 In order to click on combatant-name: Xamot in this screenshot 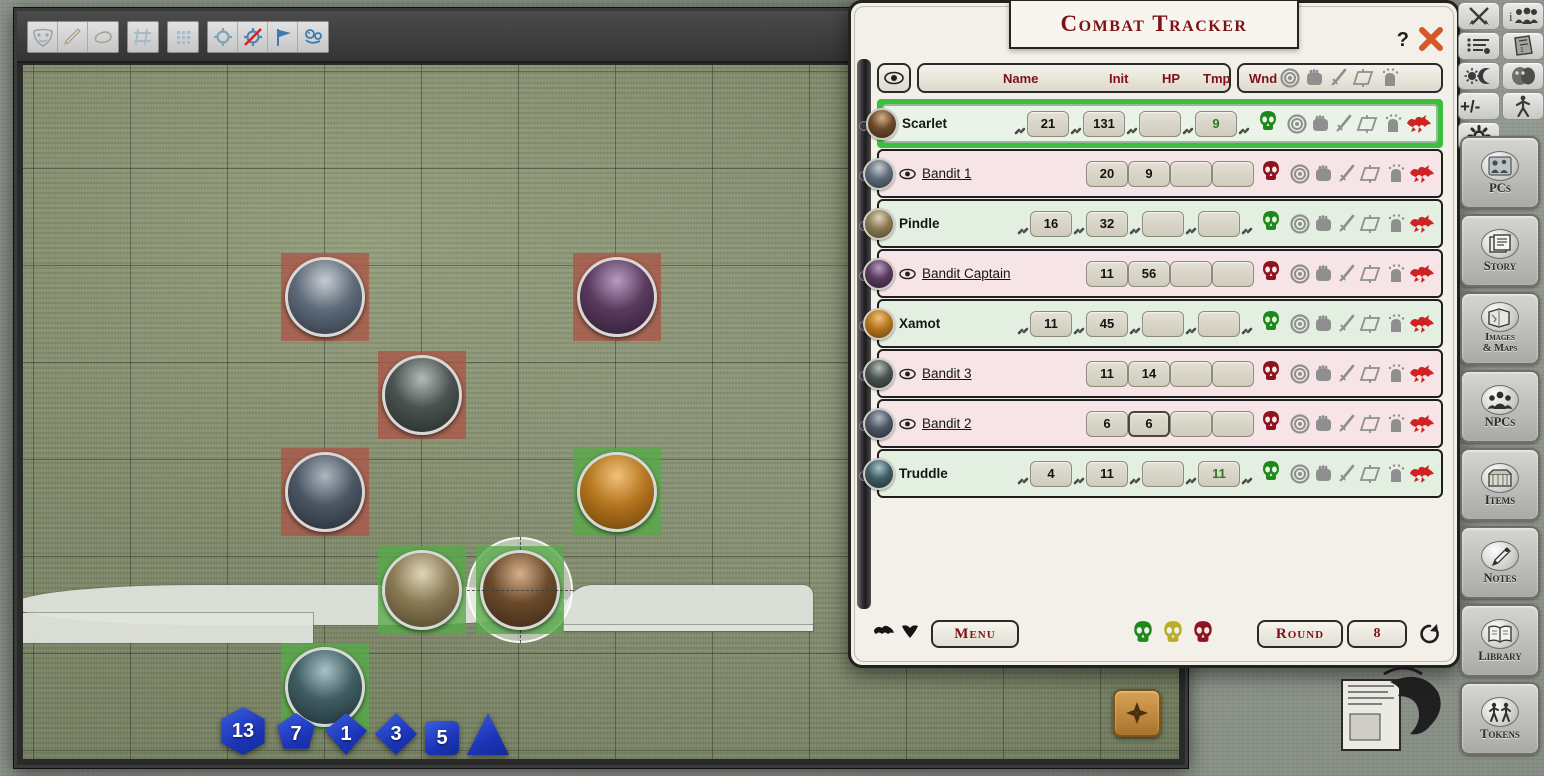, I will do `click(919, 323)`.